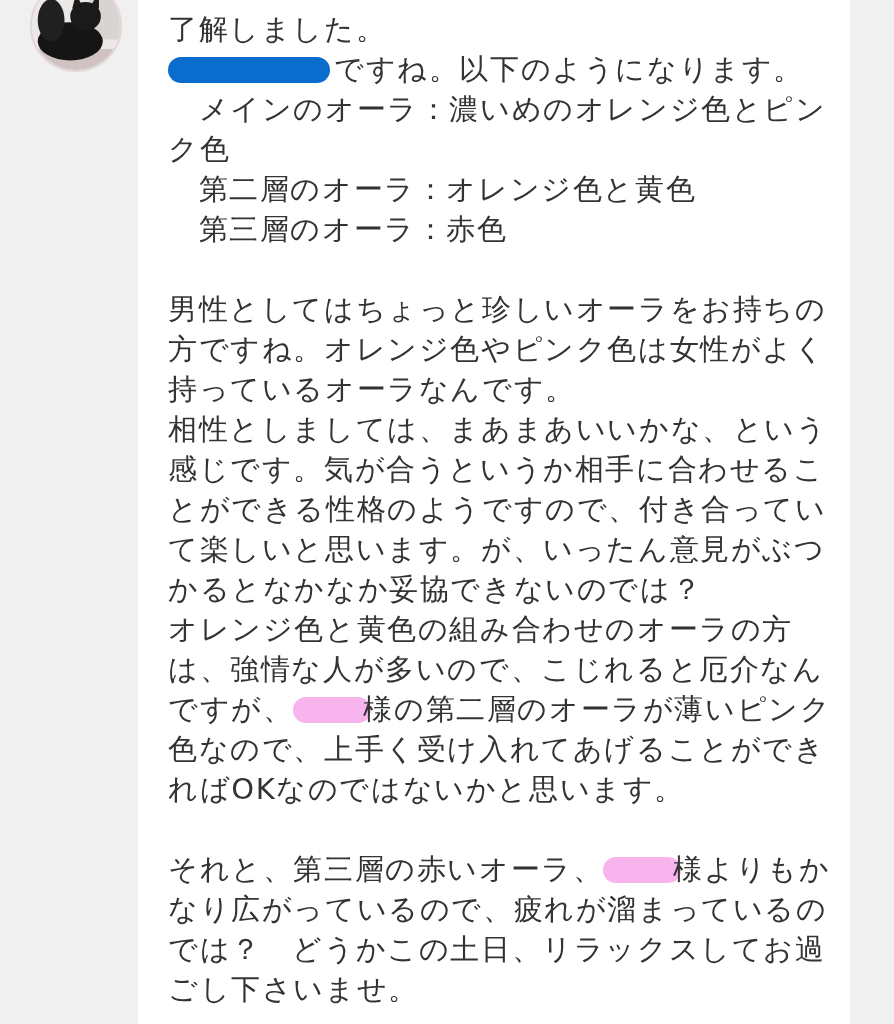  I want to click on message-text: ですね。以下のようになります。, so click(569, 69).